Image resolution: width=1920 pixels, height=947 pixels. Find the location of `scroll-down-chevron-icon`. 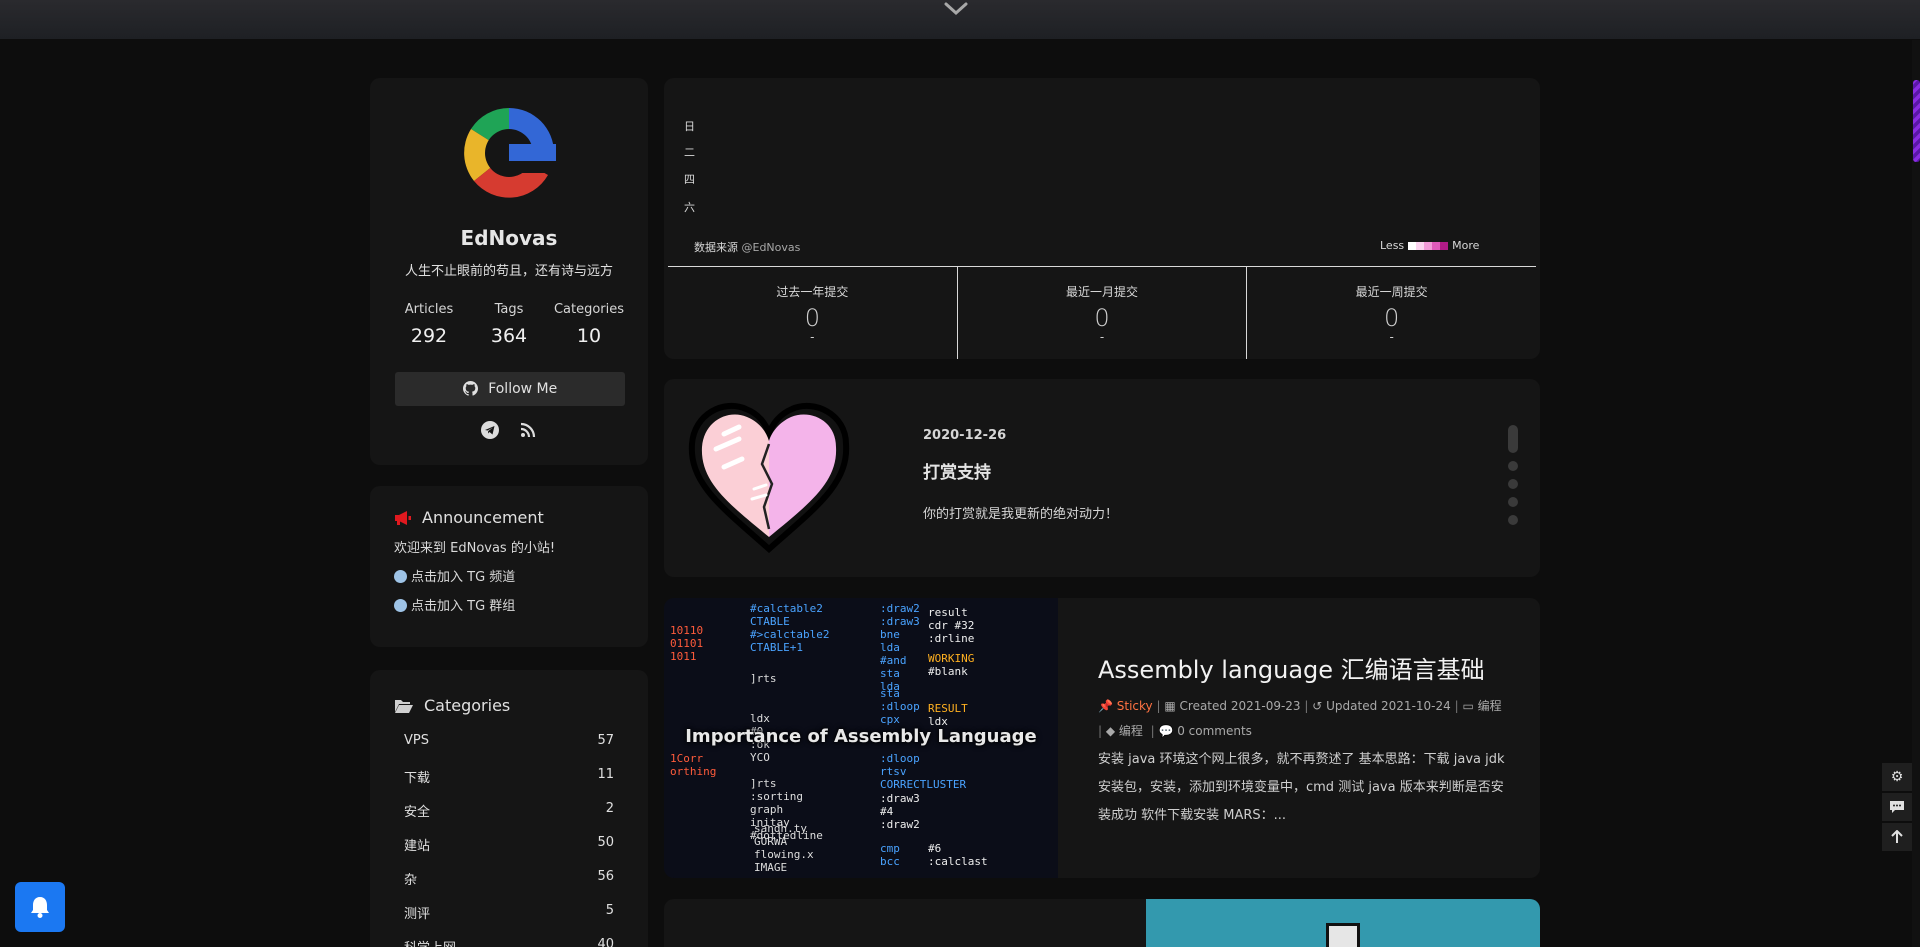

scroll-down-chevron-icon is located at coordinates (956, 10).